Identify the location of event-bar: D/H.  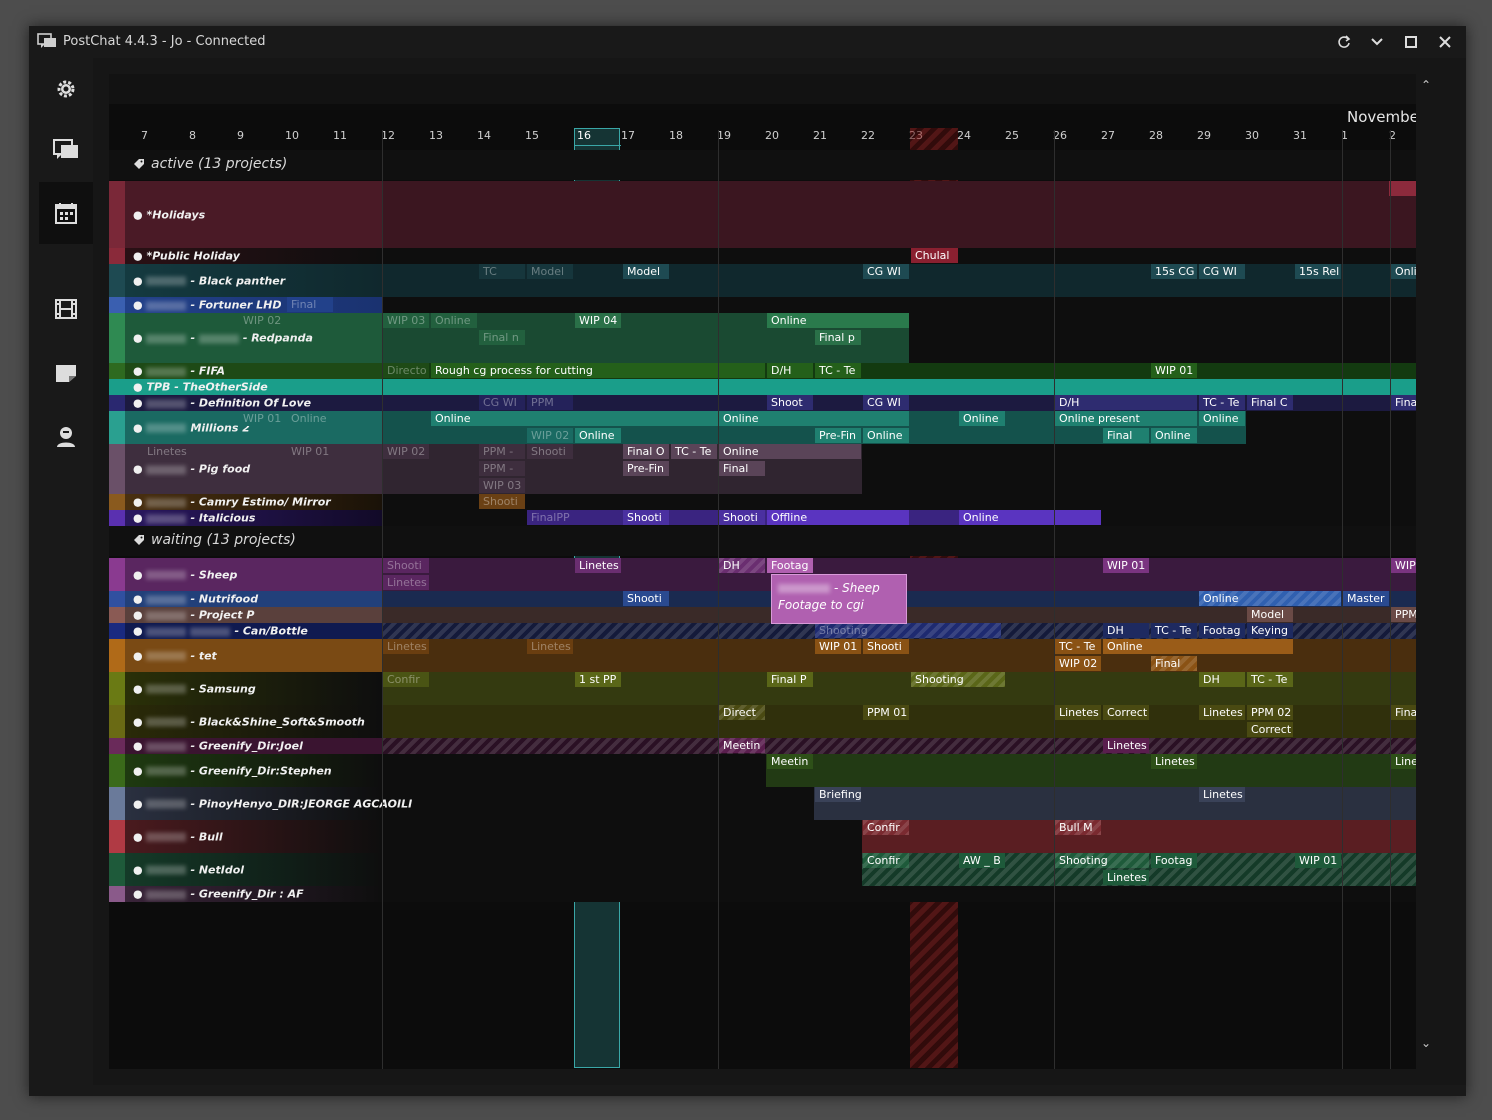
(790, 370).